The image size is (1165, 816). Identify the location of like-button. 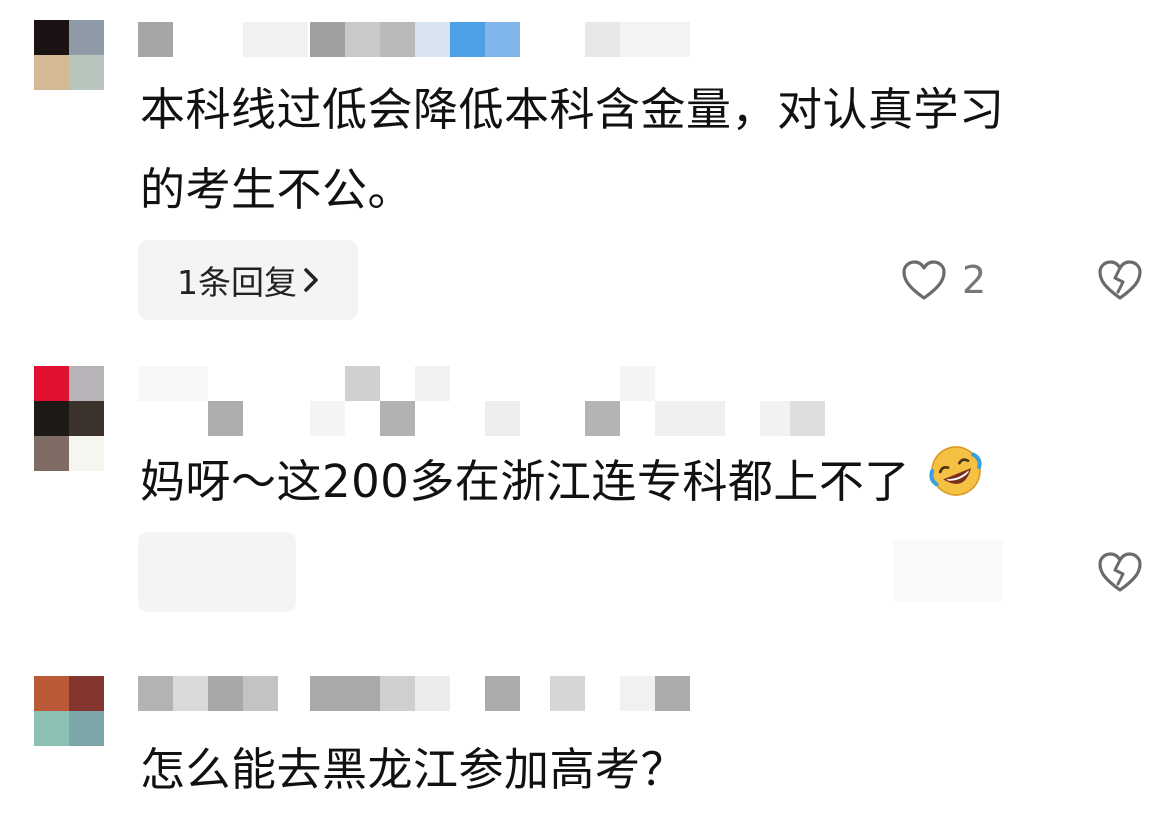
(948, 571).